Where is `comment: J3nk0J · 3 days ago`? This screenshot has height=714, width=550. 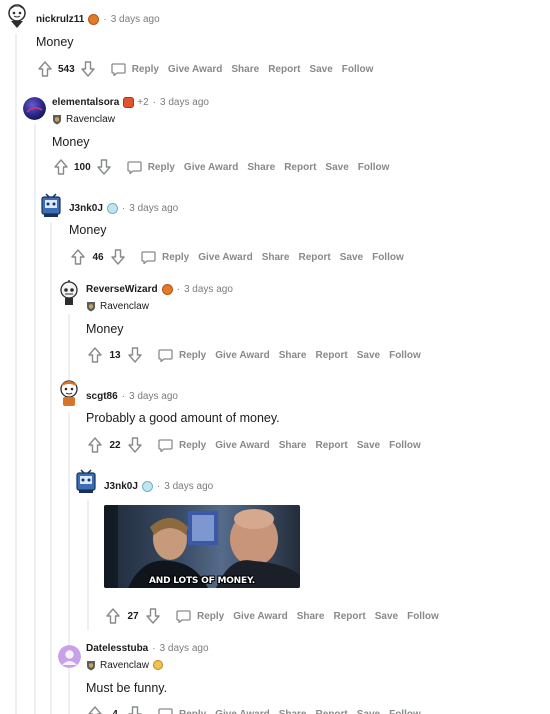
comment: J3nk0J · 3 days ago is located at coordinates (158, 486).